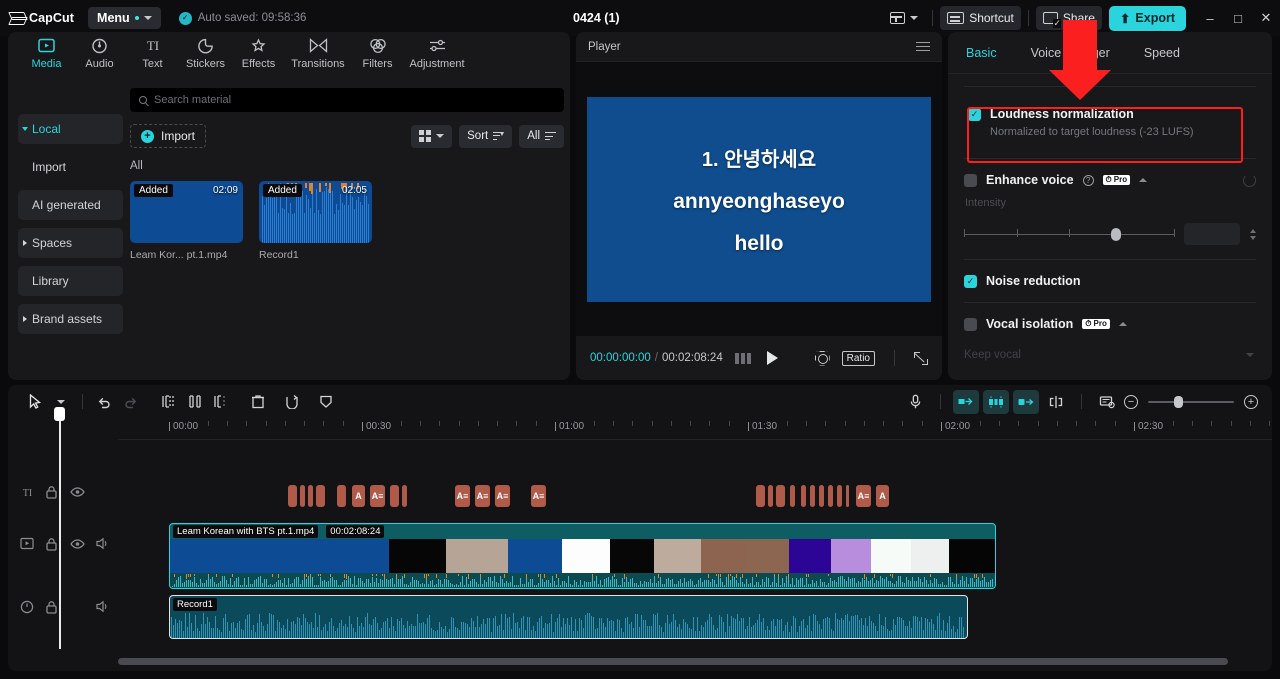 This screenshot has height=679, width=1280. I want to click on intensity-slider, so click(1070, 234).